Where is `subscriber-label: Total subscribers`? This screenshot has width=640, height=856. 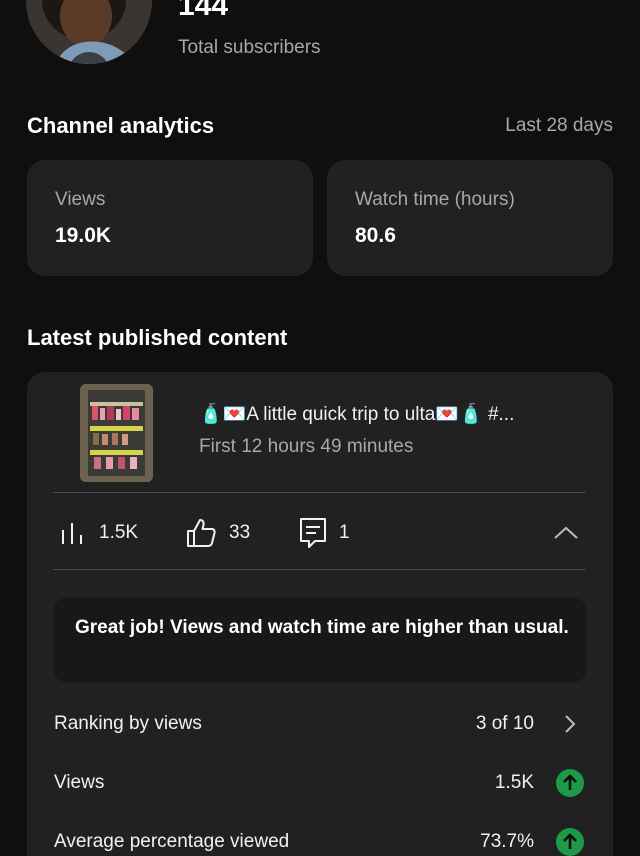
subscriber-label: Total subscribers is located at coordinates (249, 47).